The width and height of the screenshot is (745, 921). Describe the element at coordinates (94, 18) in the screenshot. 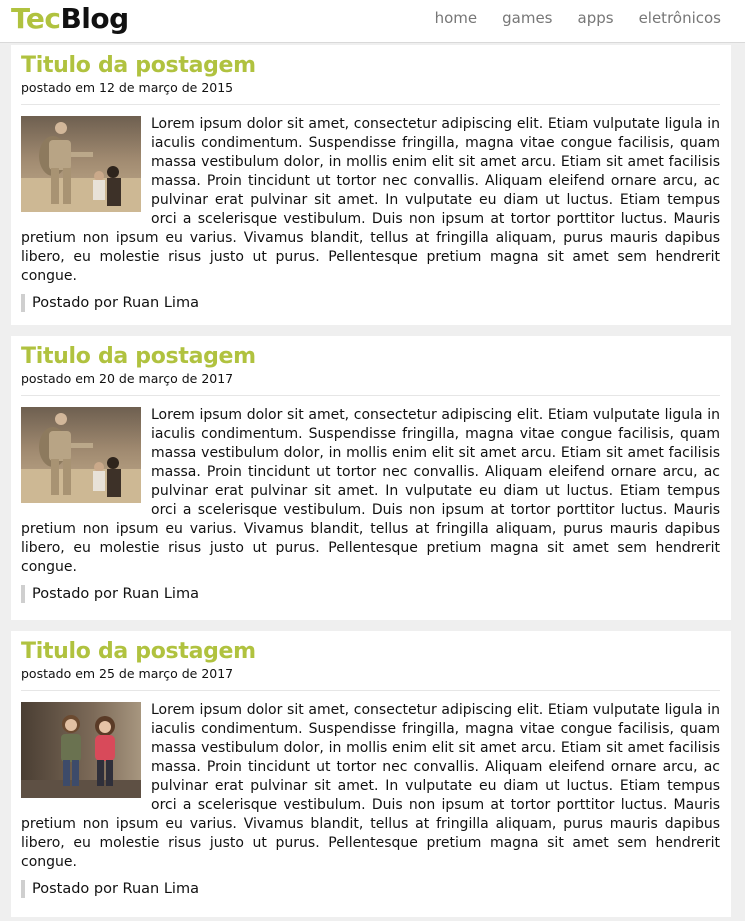

I see `logo-blog: Blog` at that location.